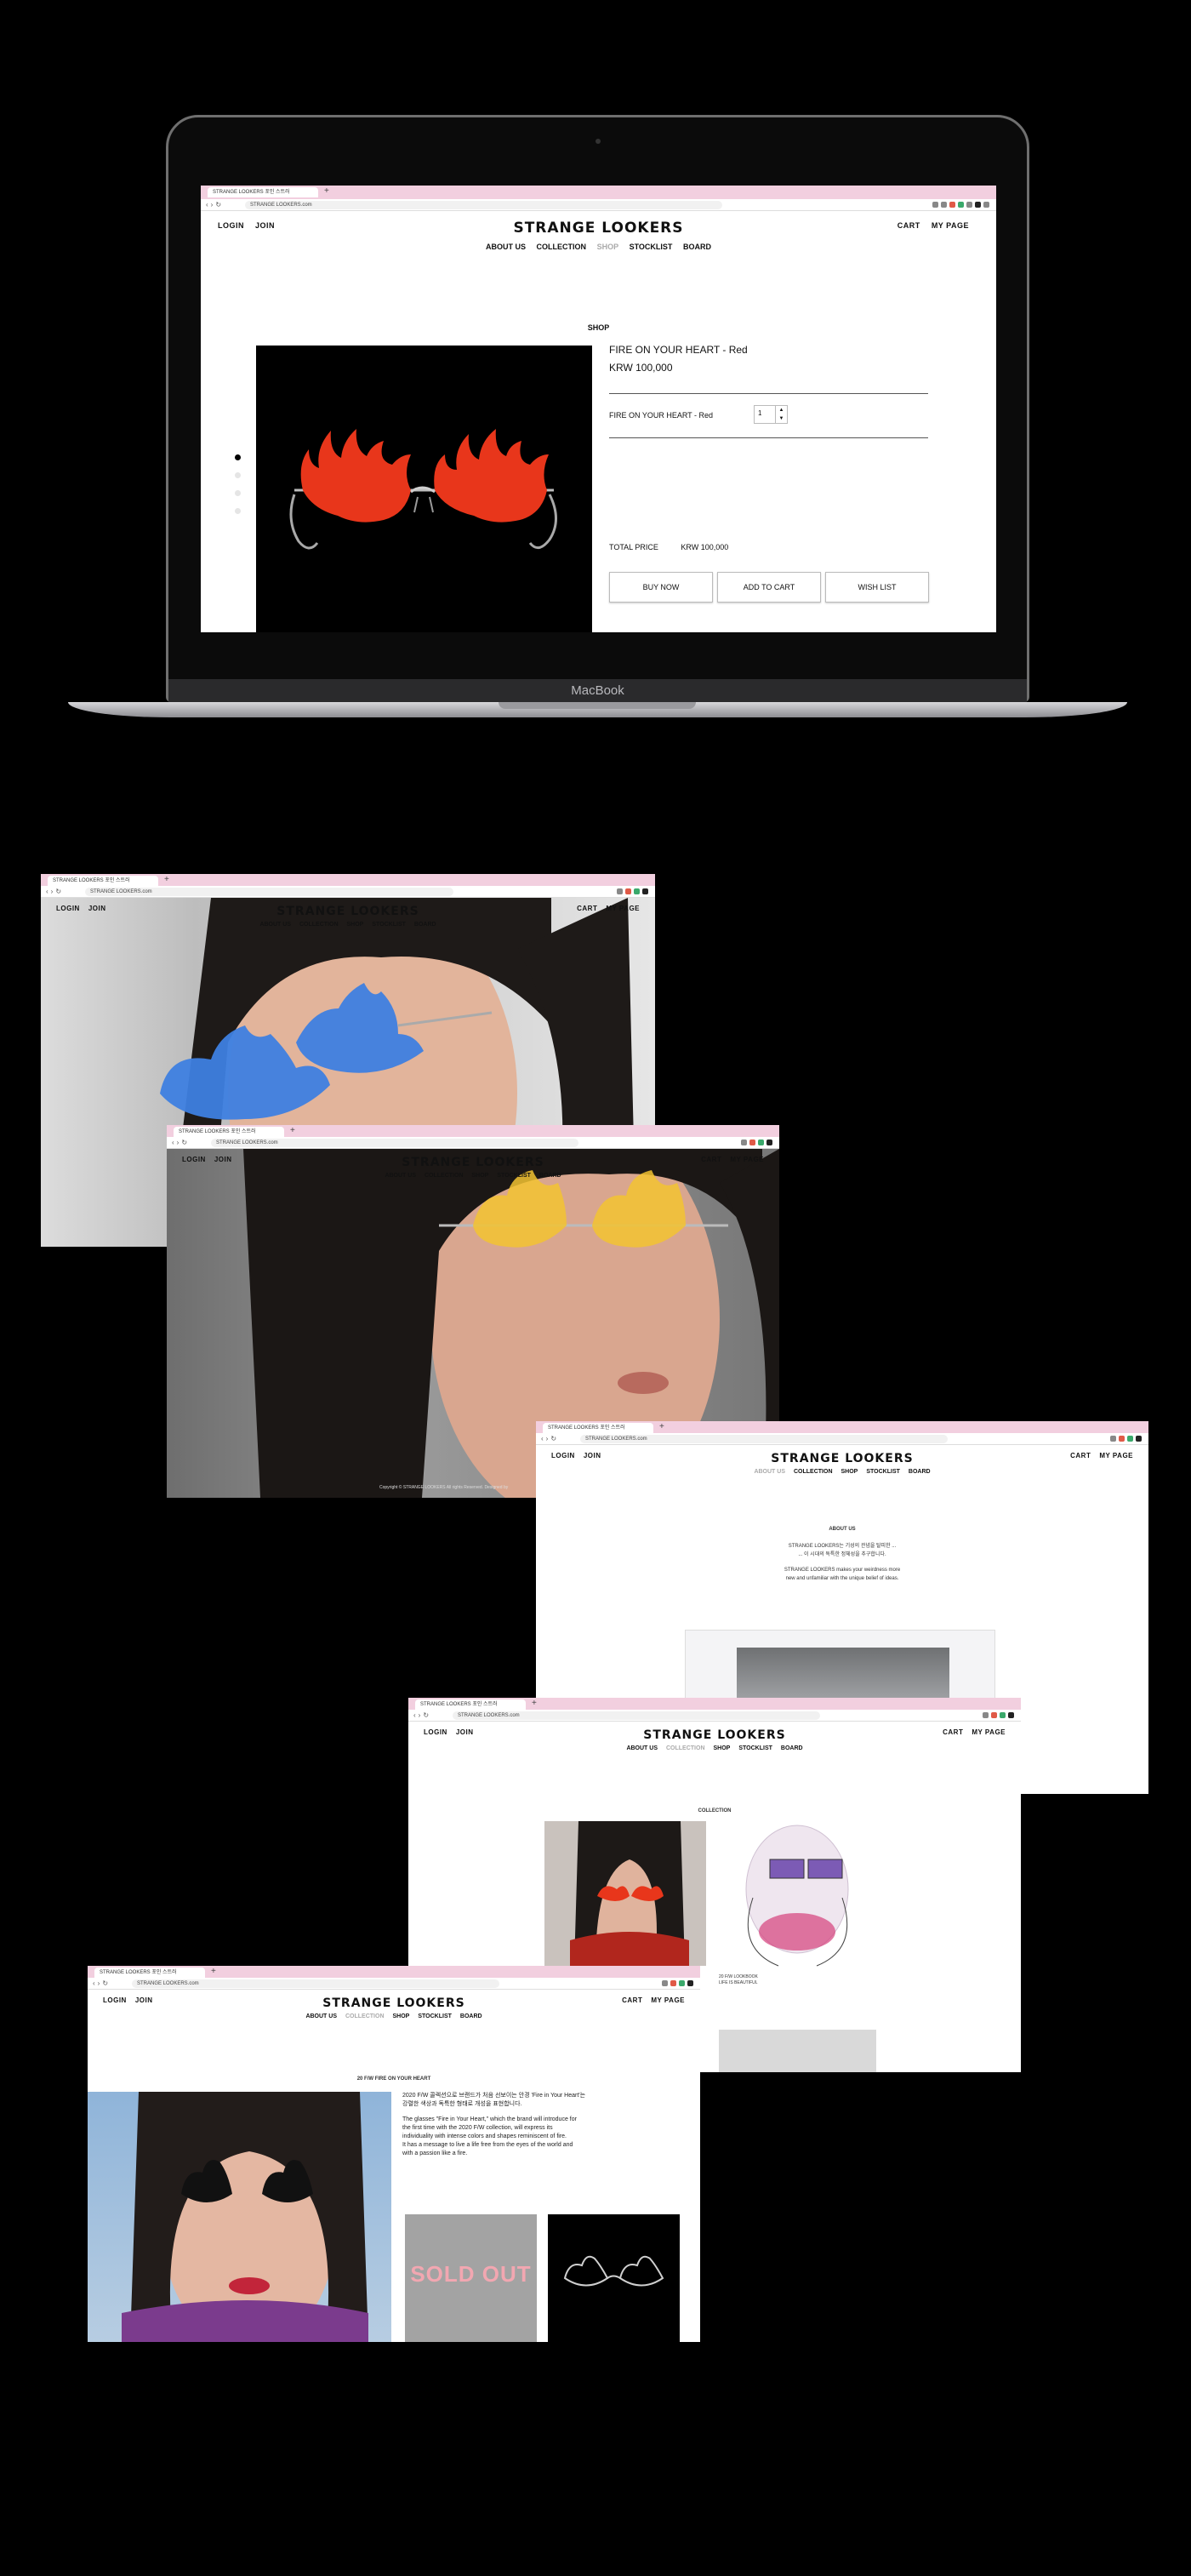 This screenshot has width=1191, height=2576. I want to click on image-pager, so click(238, 490).